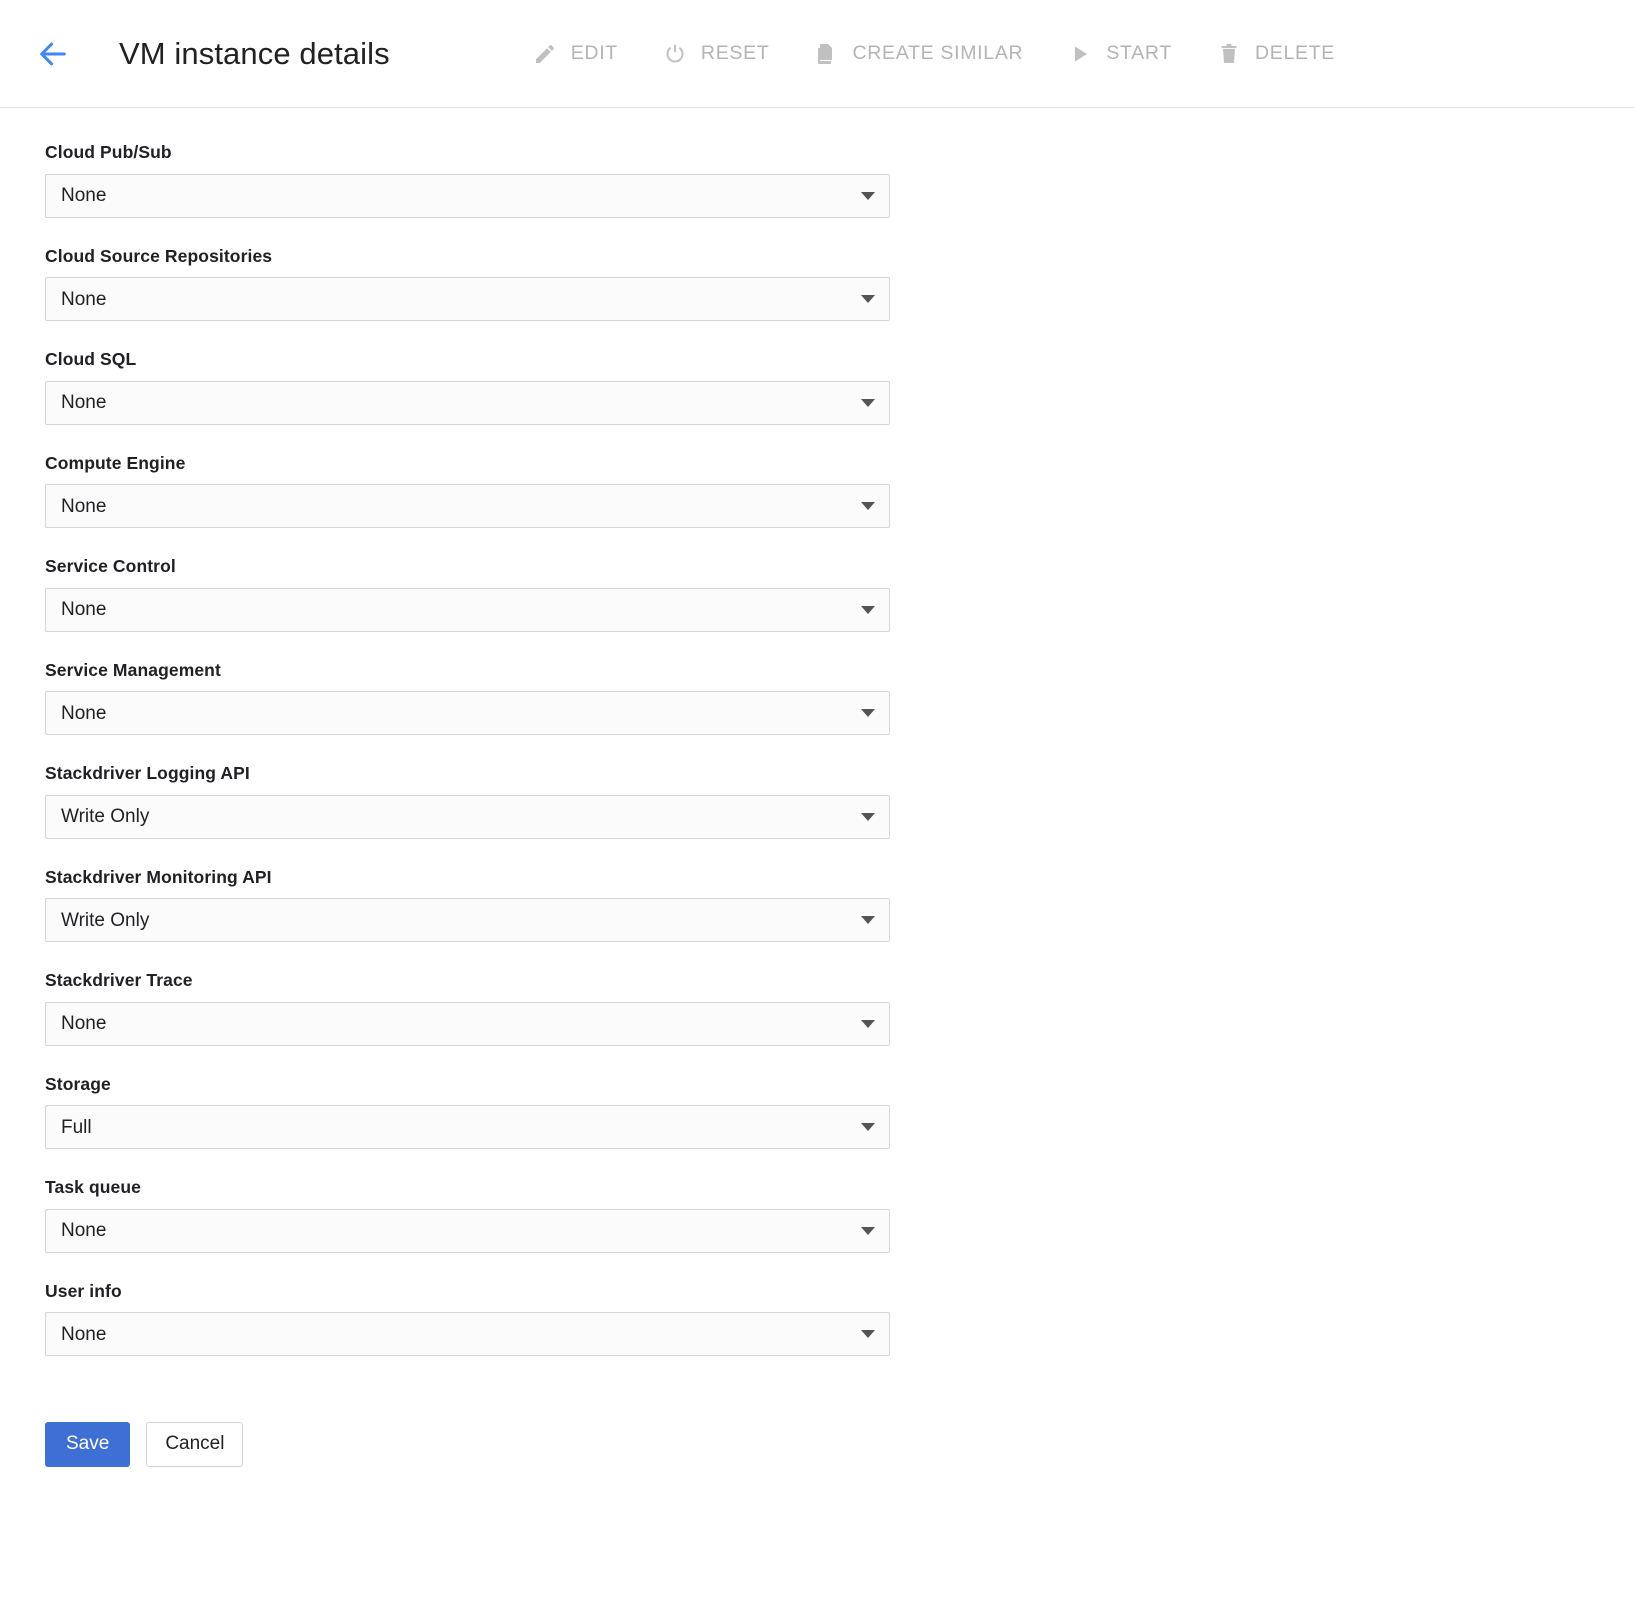  What do you see at coordinates (467, 195) in the screenshot?
I see `cloud-pubsub-select: None` at bounding box center [467, 195].